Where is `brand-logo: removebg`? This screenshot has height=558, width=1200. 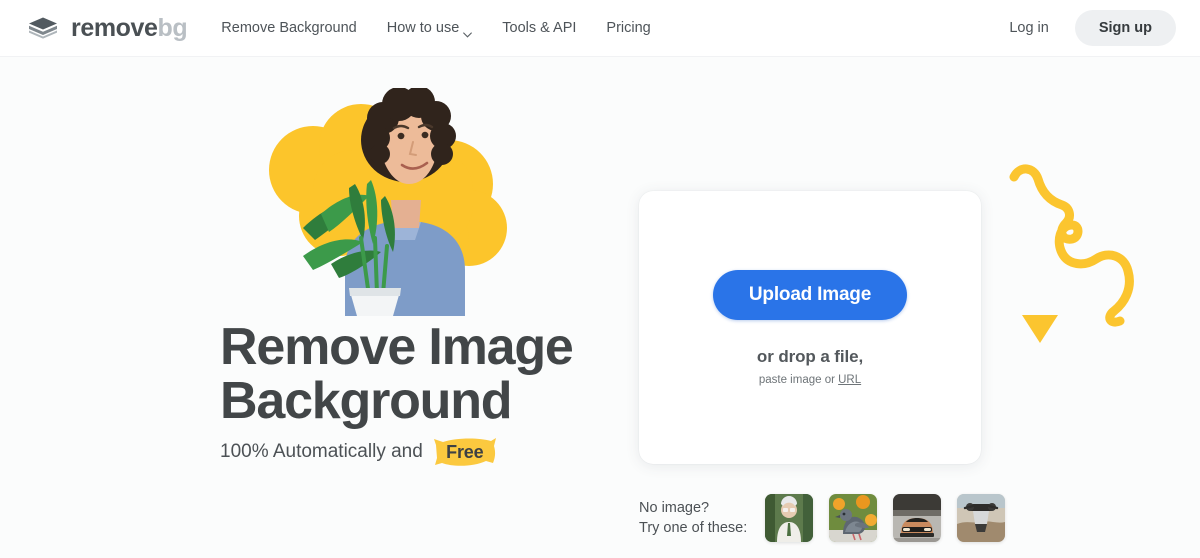
brand-logo: removebg is located at coordinates (107, 28).